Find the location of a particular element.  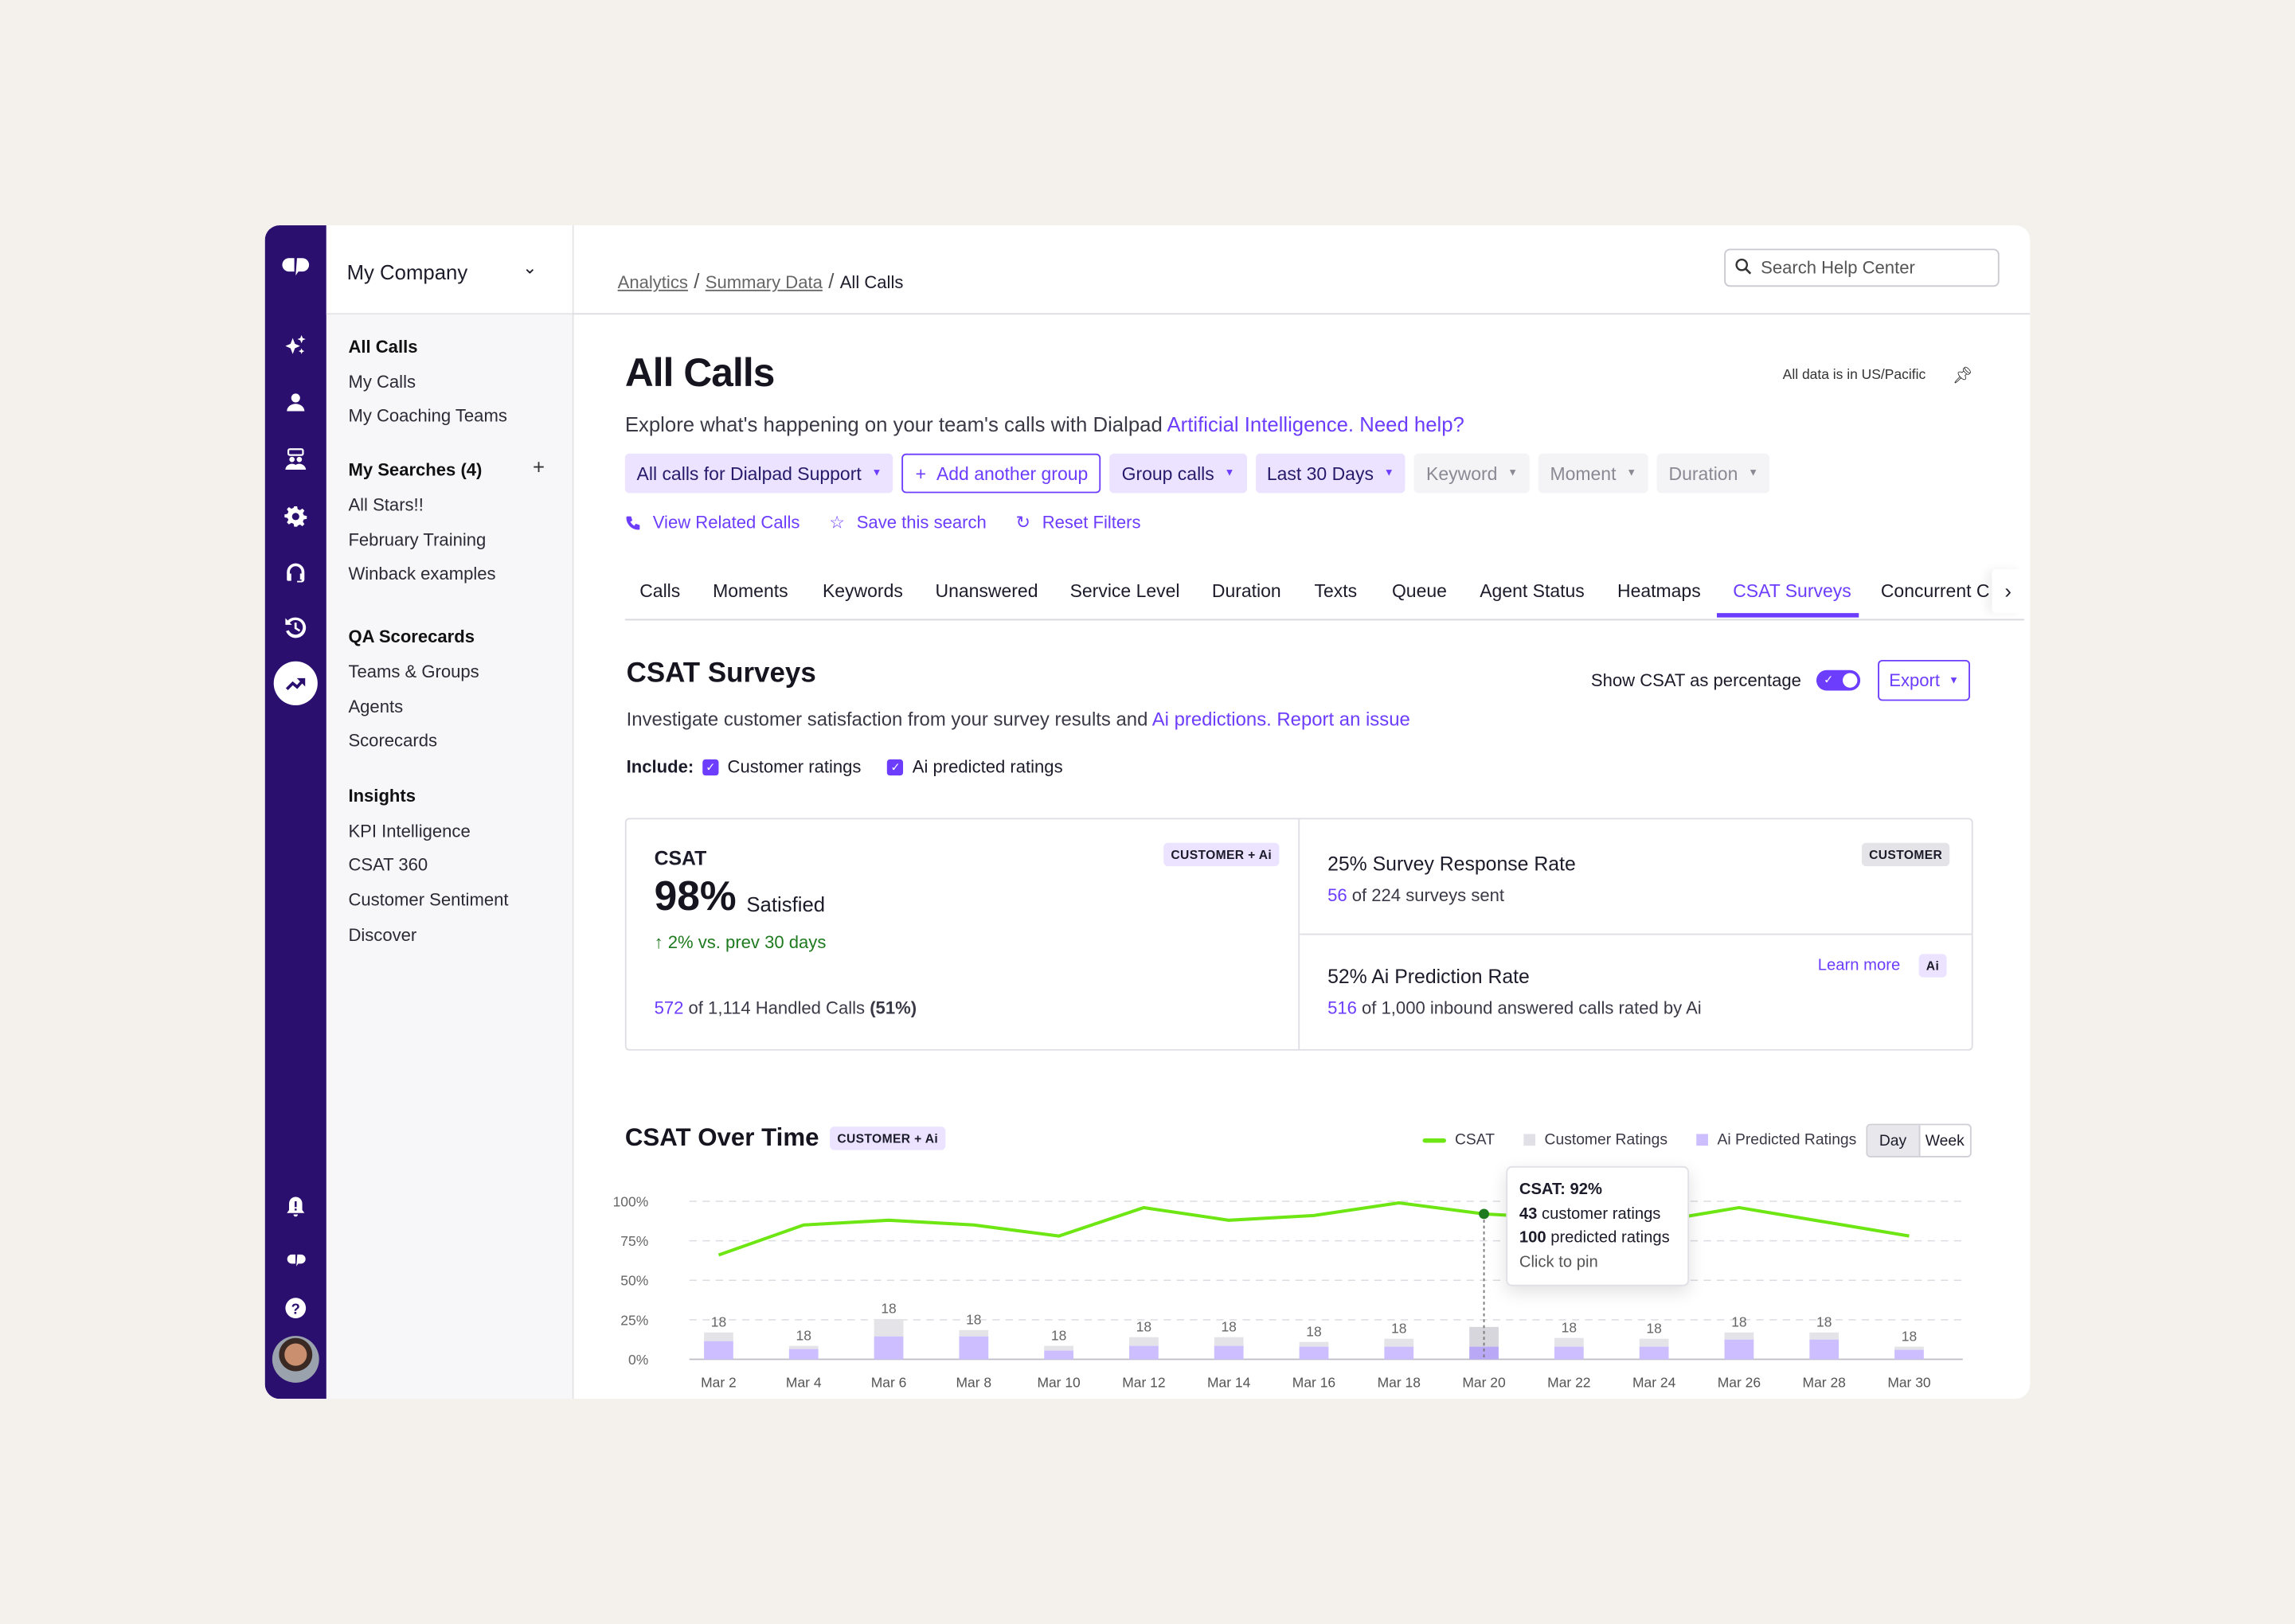

tab-service-level: Service Level is located at coordinates (1125, 591).